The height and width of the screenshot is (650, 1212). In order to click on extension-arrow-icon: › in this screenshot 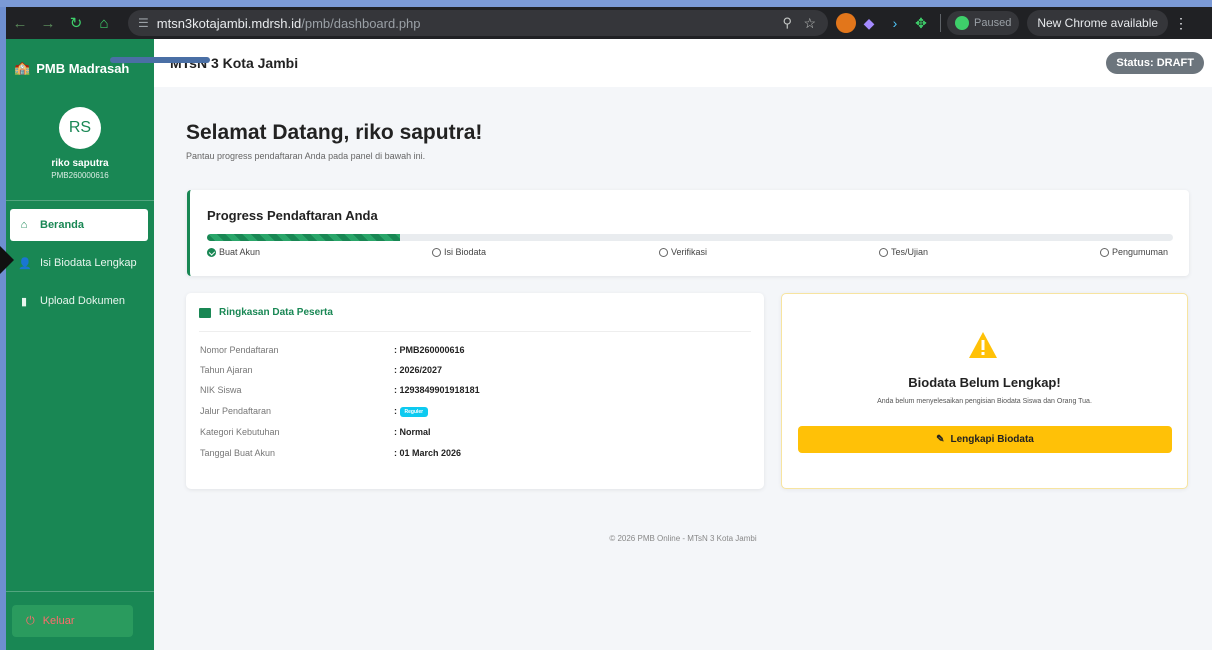, I will do `click(895, 23)`.